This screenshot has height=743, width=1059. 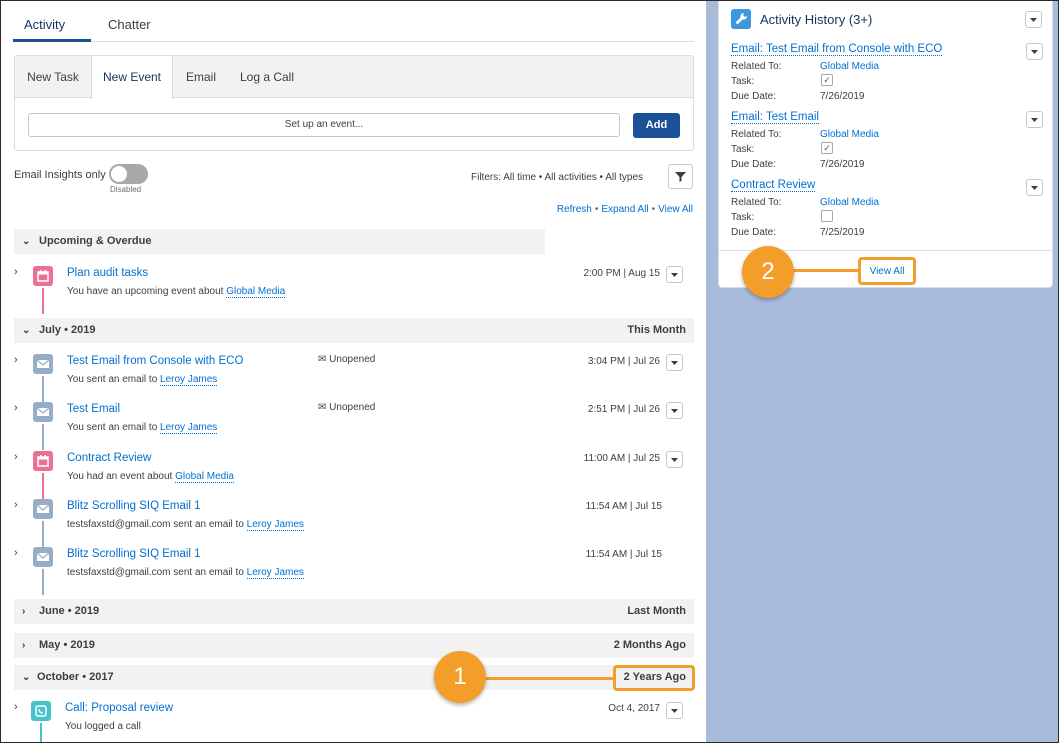 I want to click on composer-tab-email: Email, so click(x=201, y=77).